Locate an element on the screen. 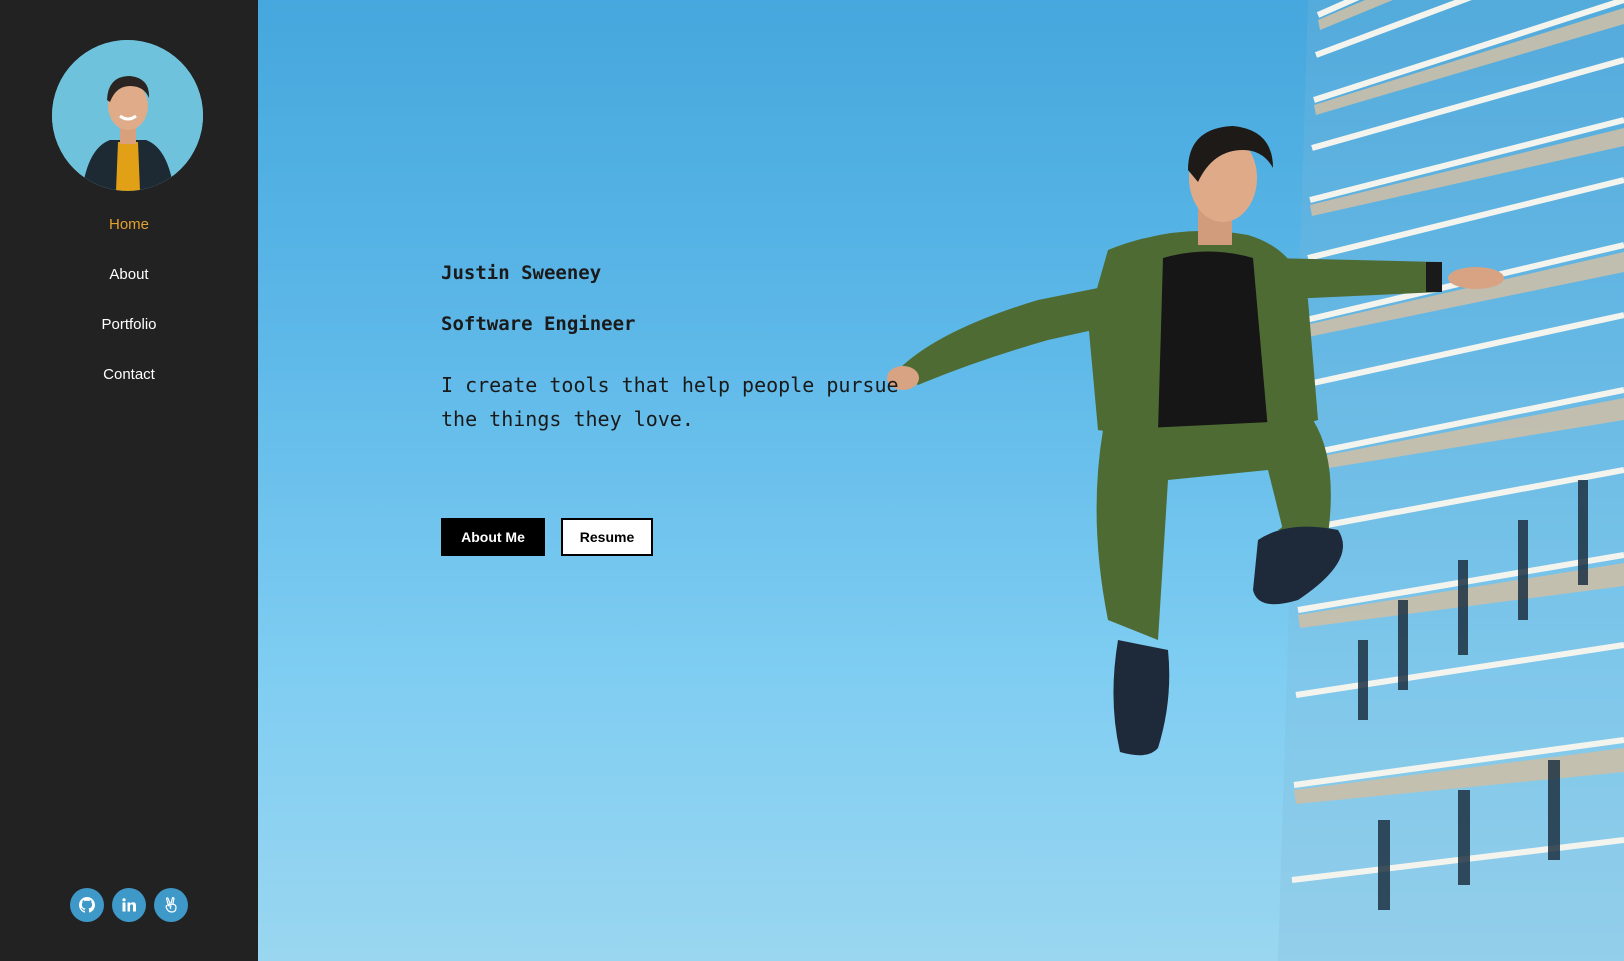 The height and width of the screenshot is (961, 1624). github-link is located at coordinates (87, 905).